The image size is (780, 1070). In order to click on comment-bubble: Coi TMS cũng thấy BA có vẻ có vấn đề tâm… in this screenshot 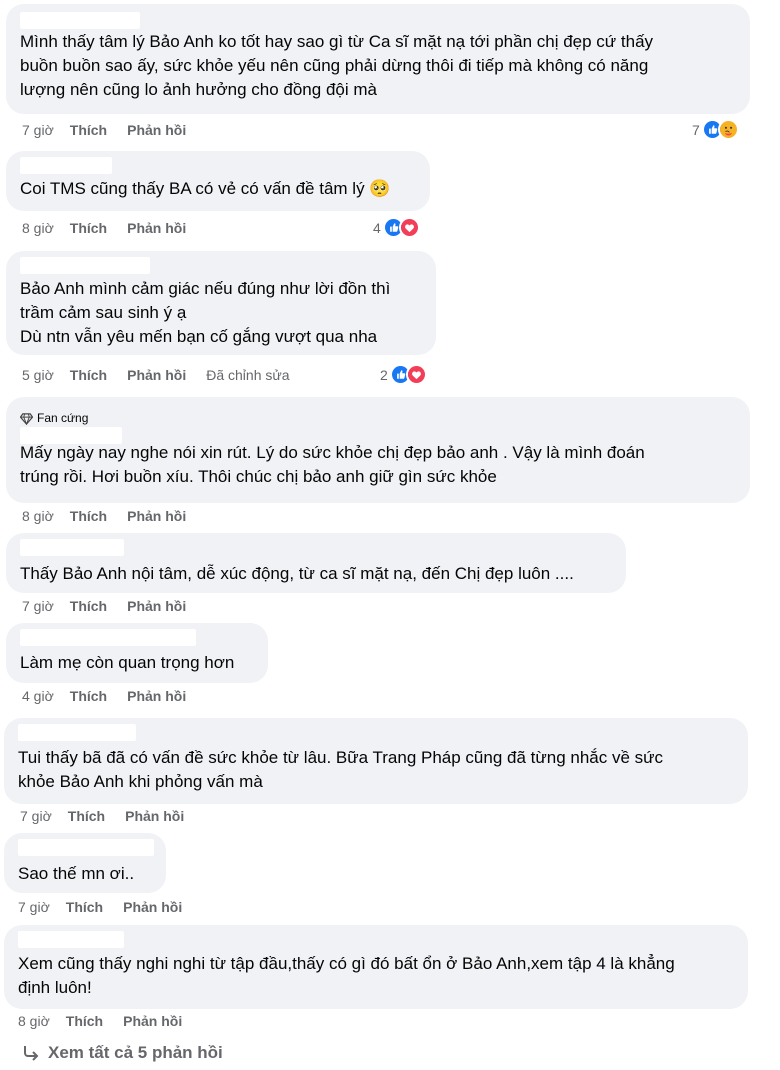, I will do `click(218, 181)`.